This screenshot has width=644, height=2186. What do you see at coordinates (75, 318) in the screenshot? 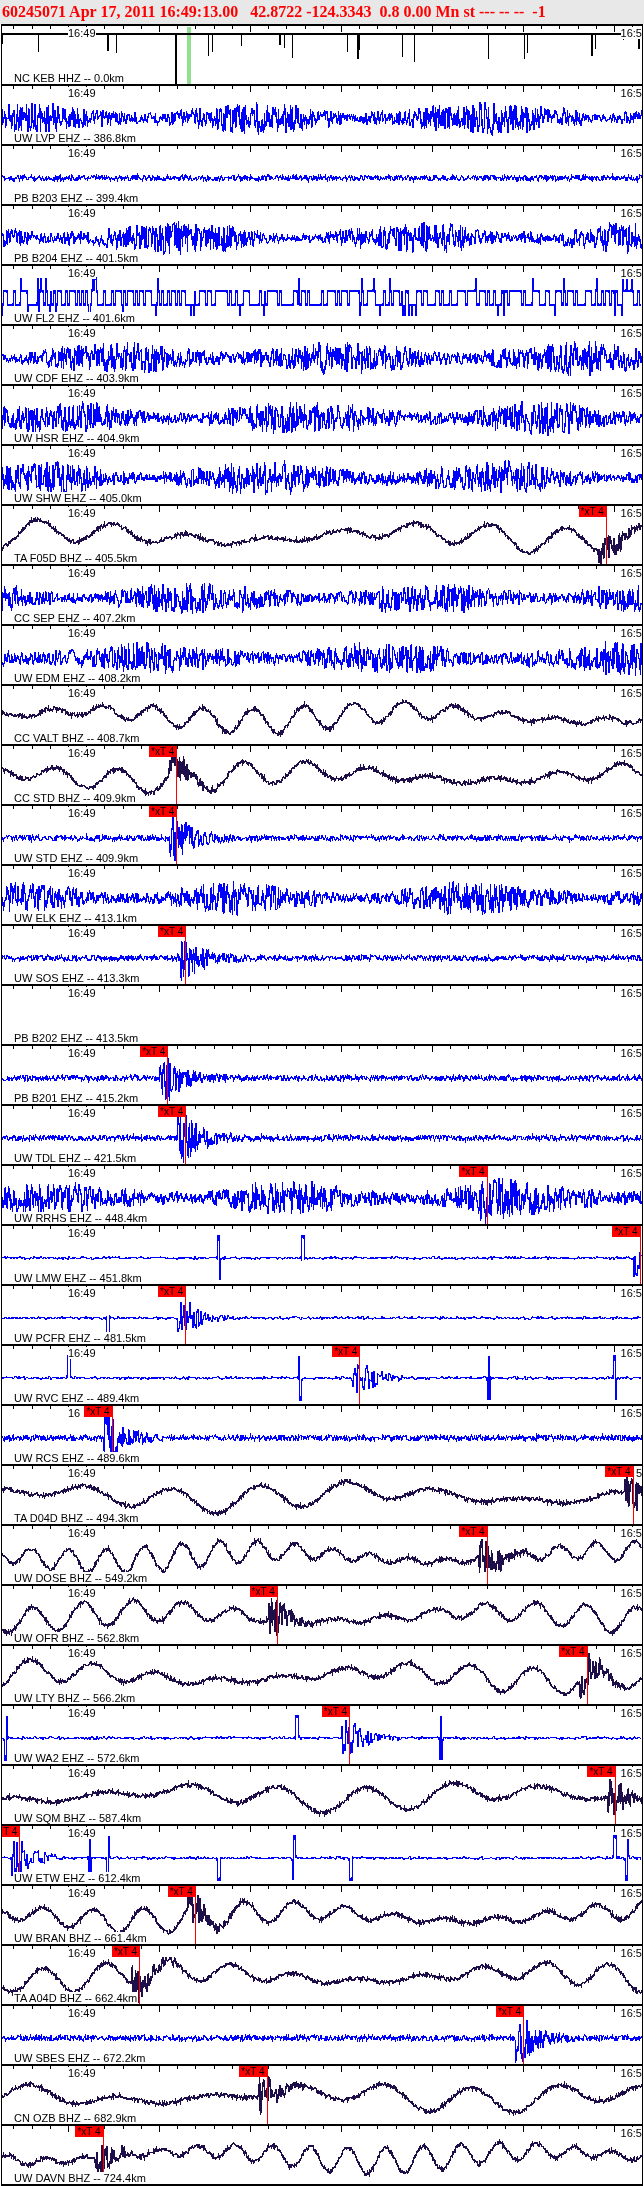
I see `station-label: UW FL2 EHZ -- 401.6km` at bounding box center [75, 318].